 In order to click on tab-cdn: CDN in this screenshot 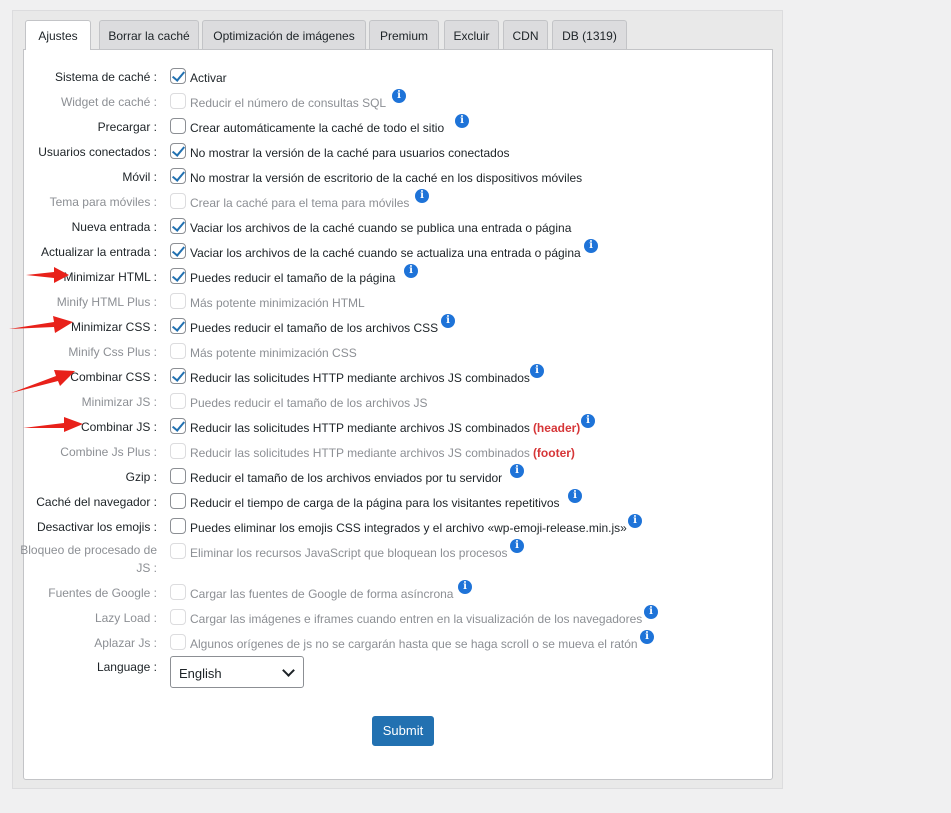, I will do `click(525, 34)`.